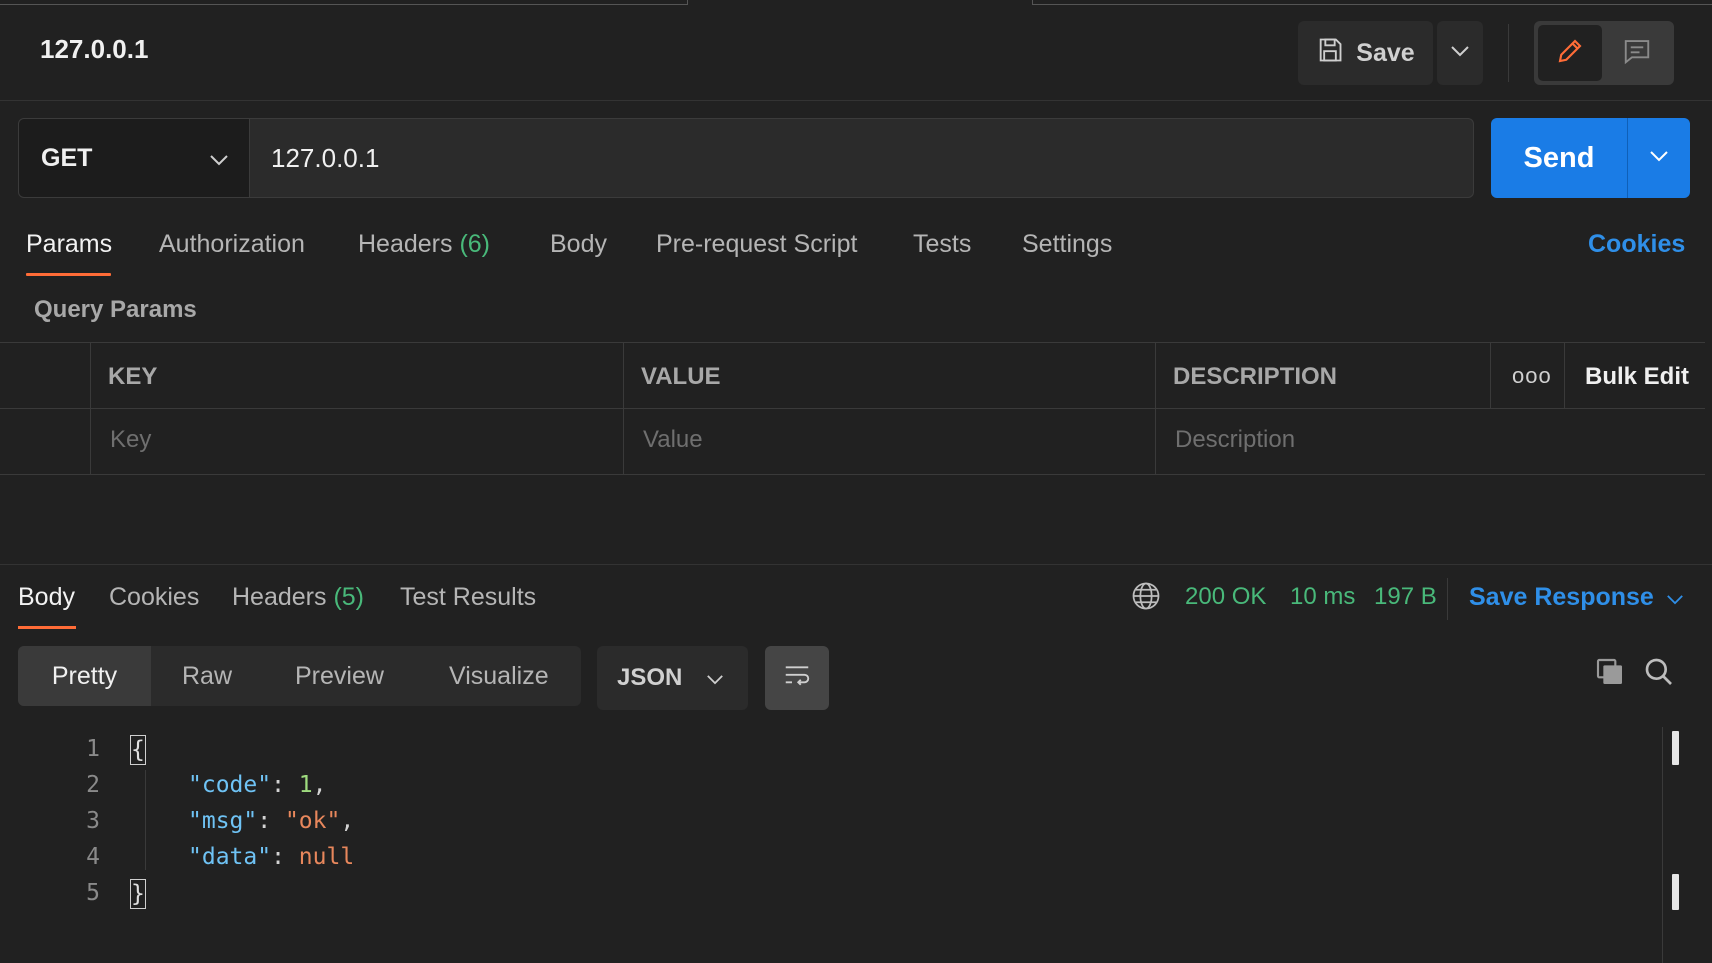  What do you see at coordinates (133, 376) in the screenshot?
I see `column-header-key: KEY` at bounding box center [133, 376].